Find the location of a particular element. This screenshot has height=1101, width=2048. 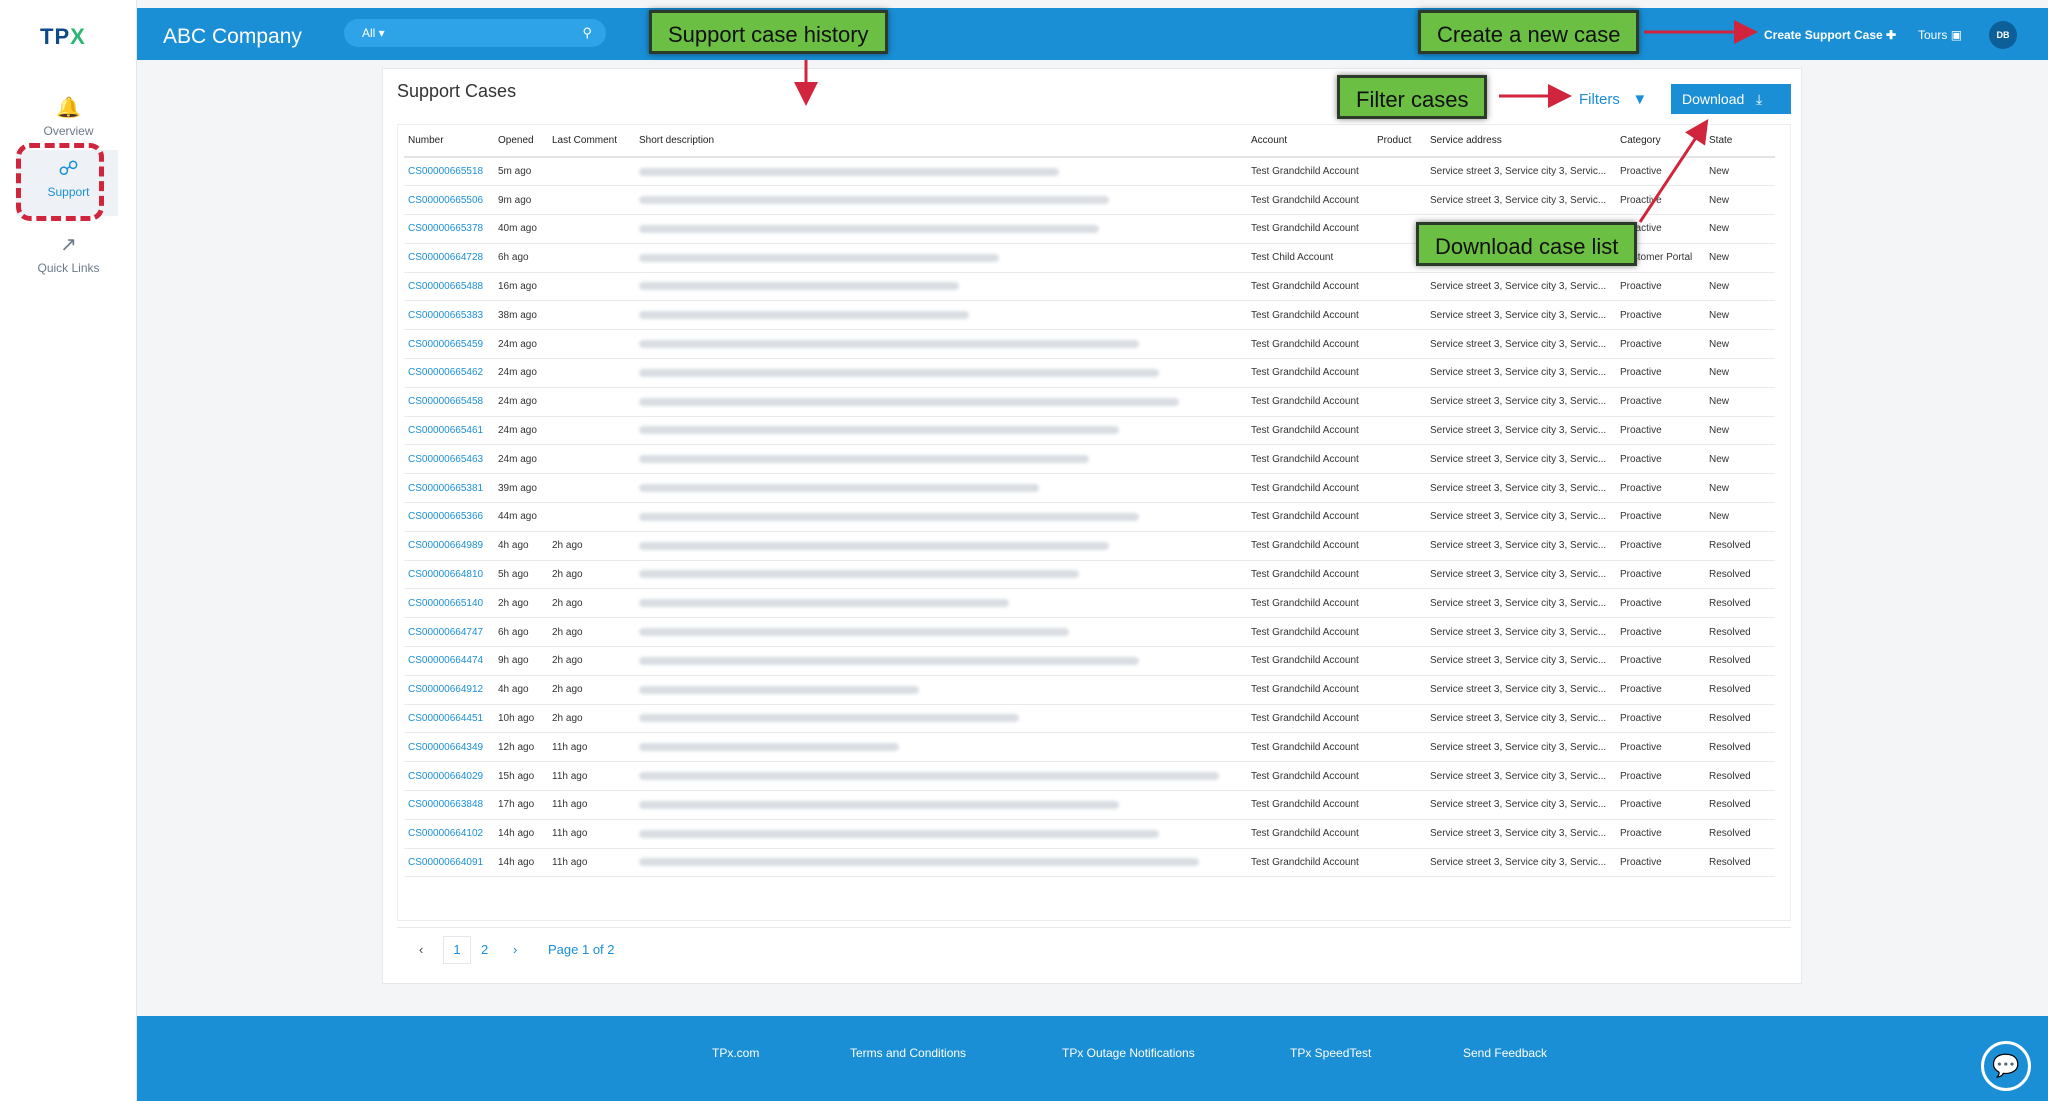

case-number-link: CS00000665506 is located at coordinates (449, 200).